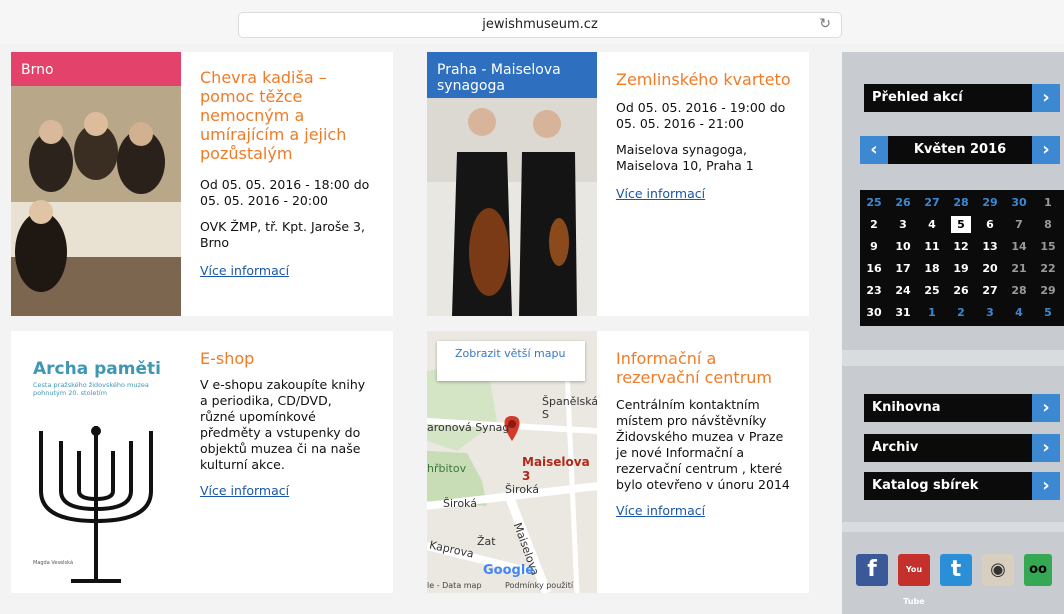 The image size is (1064, 614). I want to click on event-location-tag: Brno, so click(96, 69).